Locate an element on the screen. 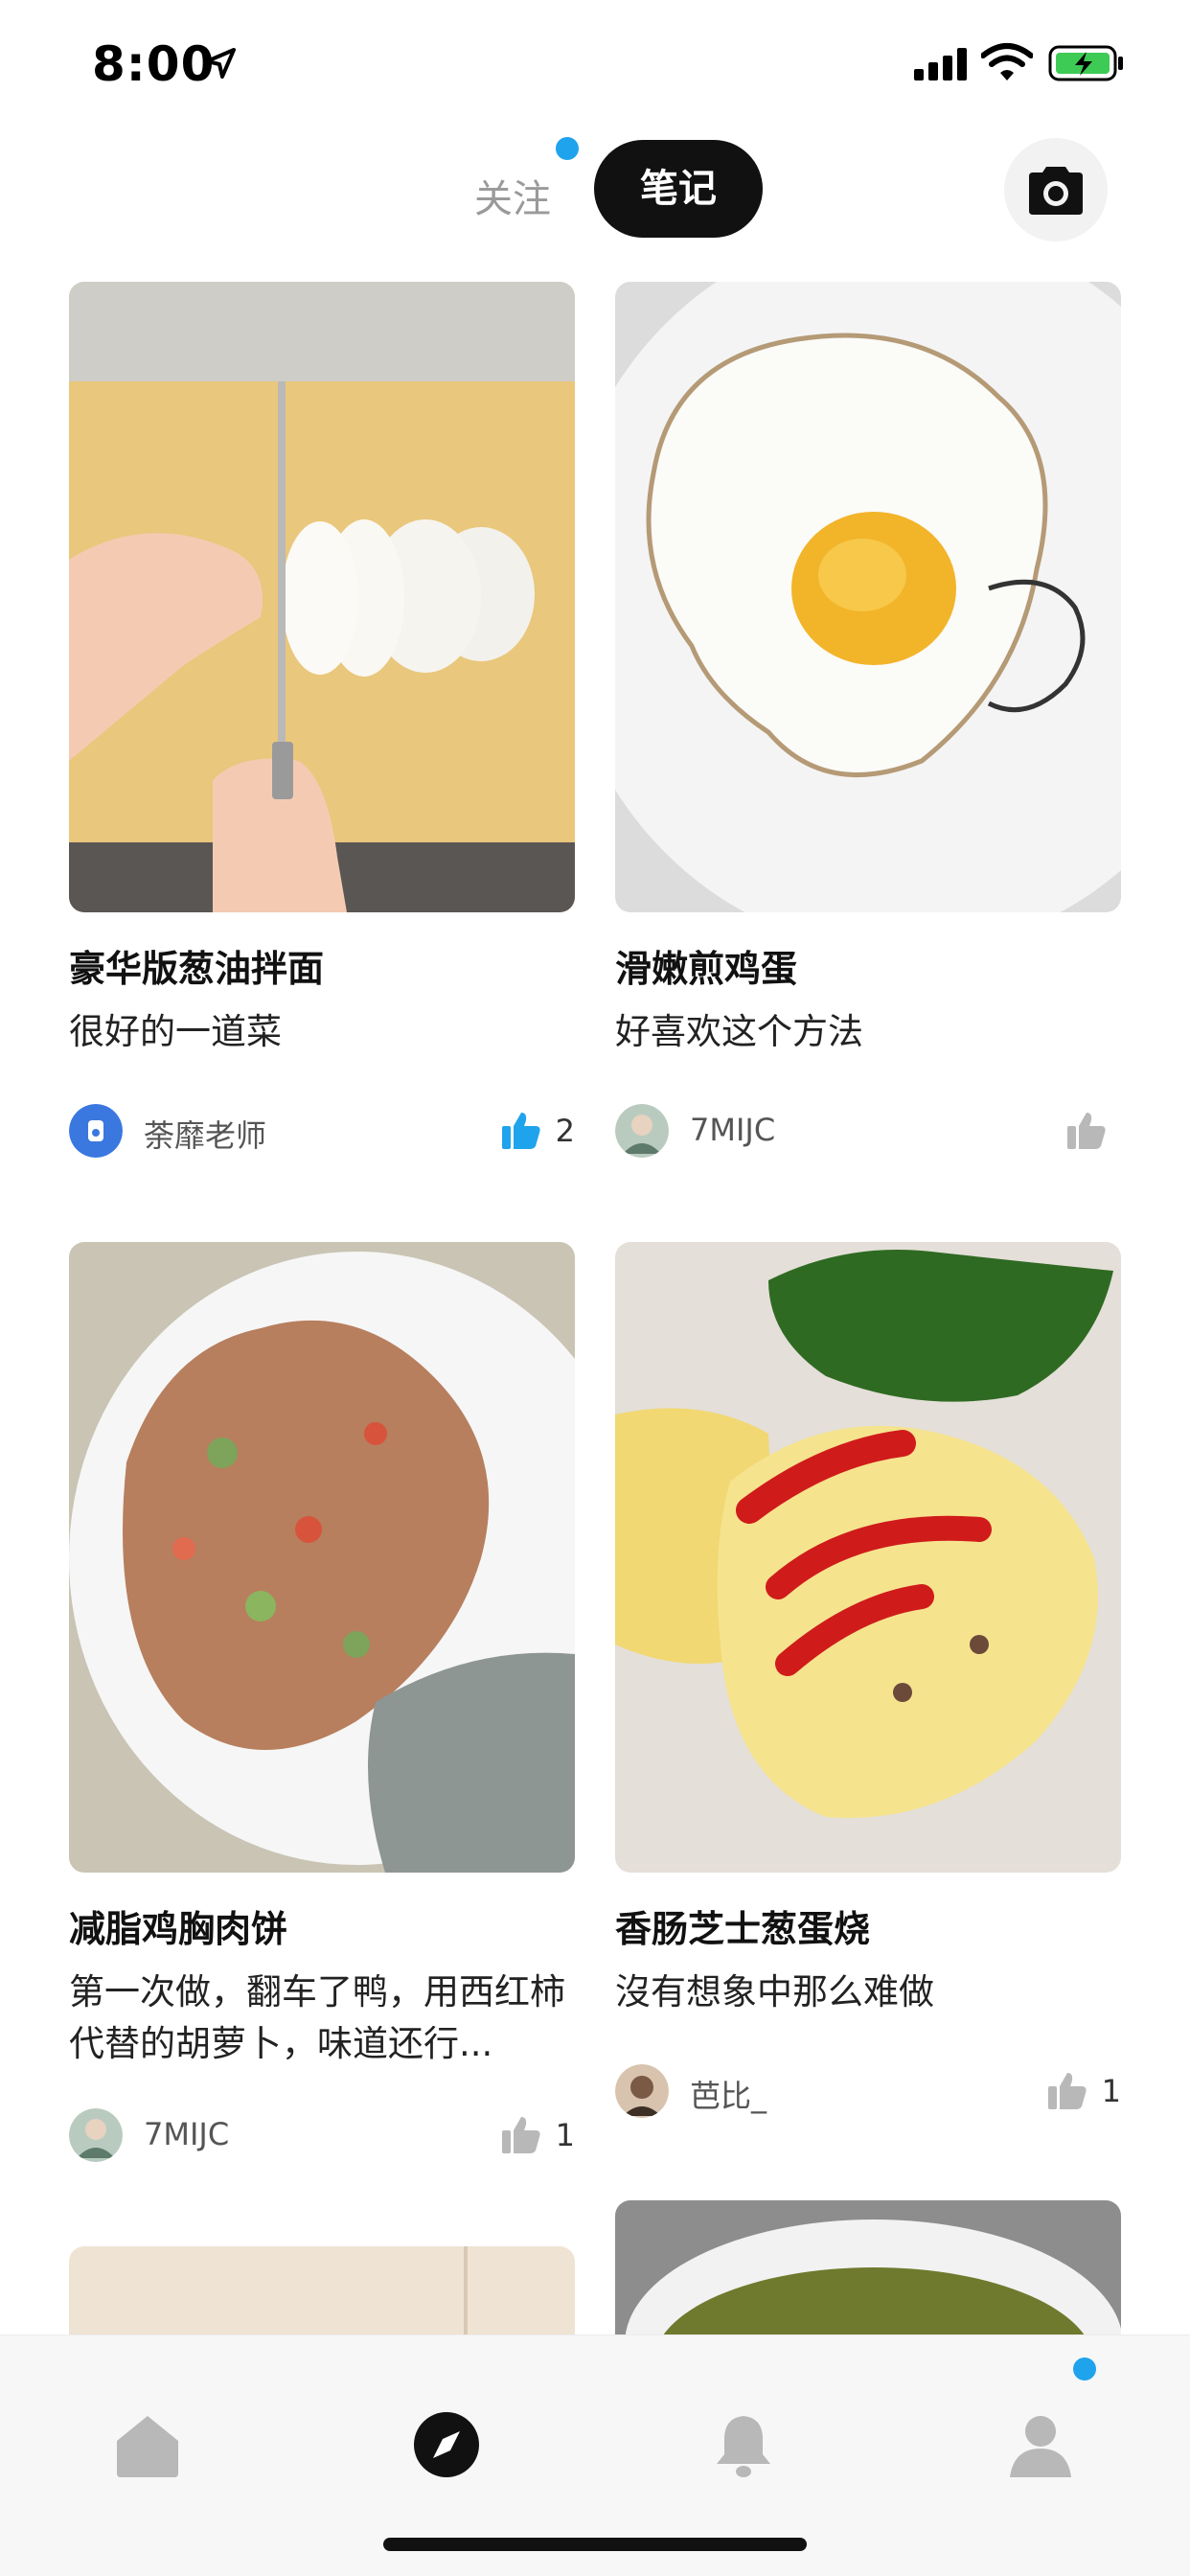 The height and width of the screenshot is (2576, 1190). omelette-with-ketchup-photo is located at coordinates (868, 1557).